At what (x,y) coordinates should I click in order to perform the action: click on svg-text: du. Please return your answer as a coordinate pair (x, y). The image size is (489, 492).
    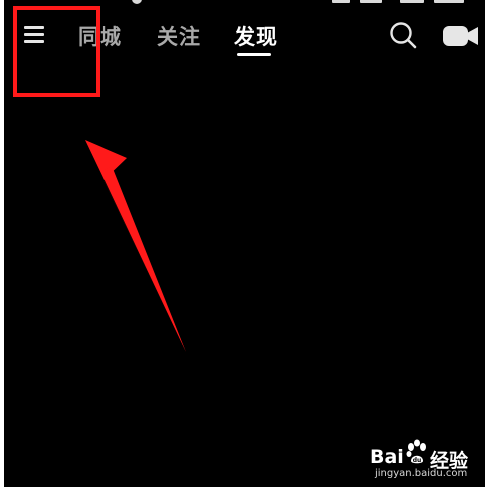
    Looking at the image, I should click on (417, 460).